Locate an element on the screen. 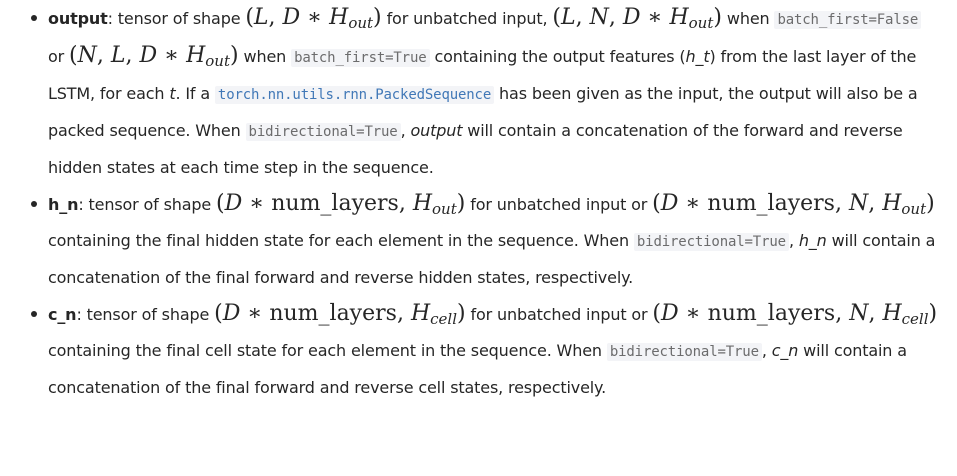  italic-h-n: h_n is located at coordinates (812, 240).